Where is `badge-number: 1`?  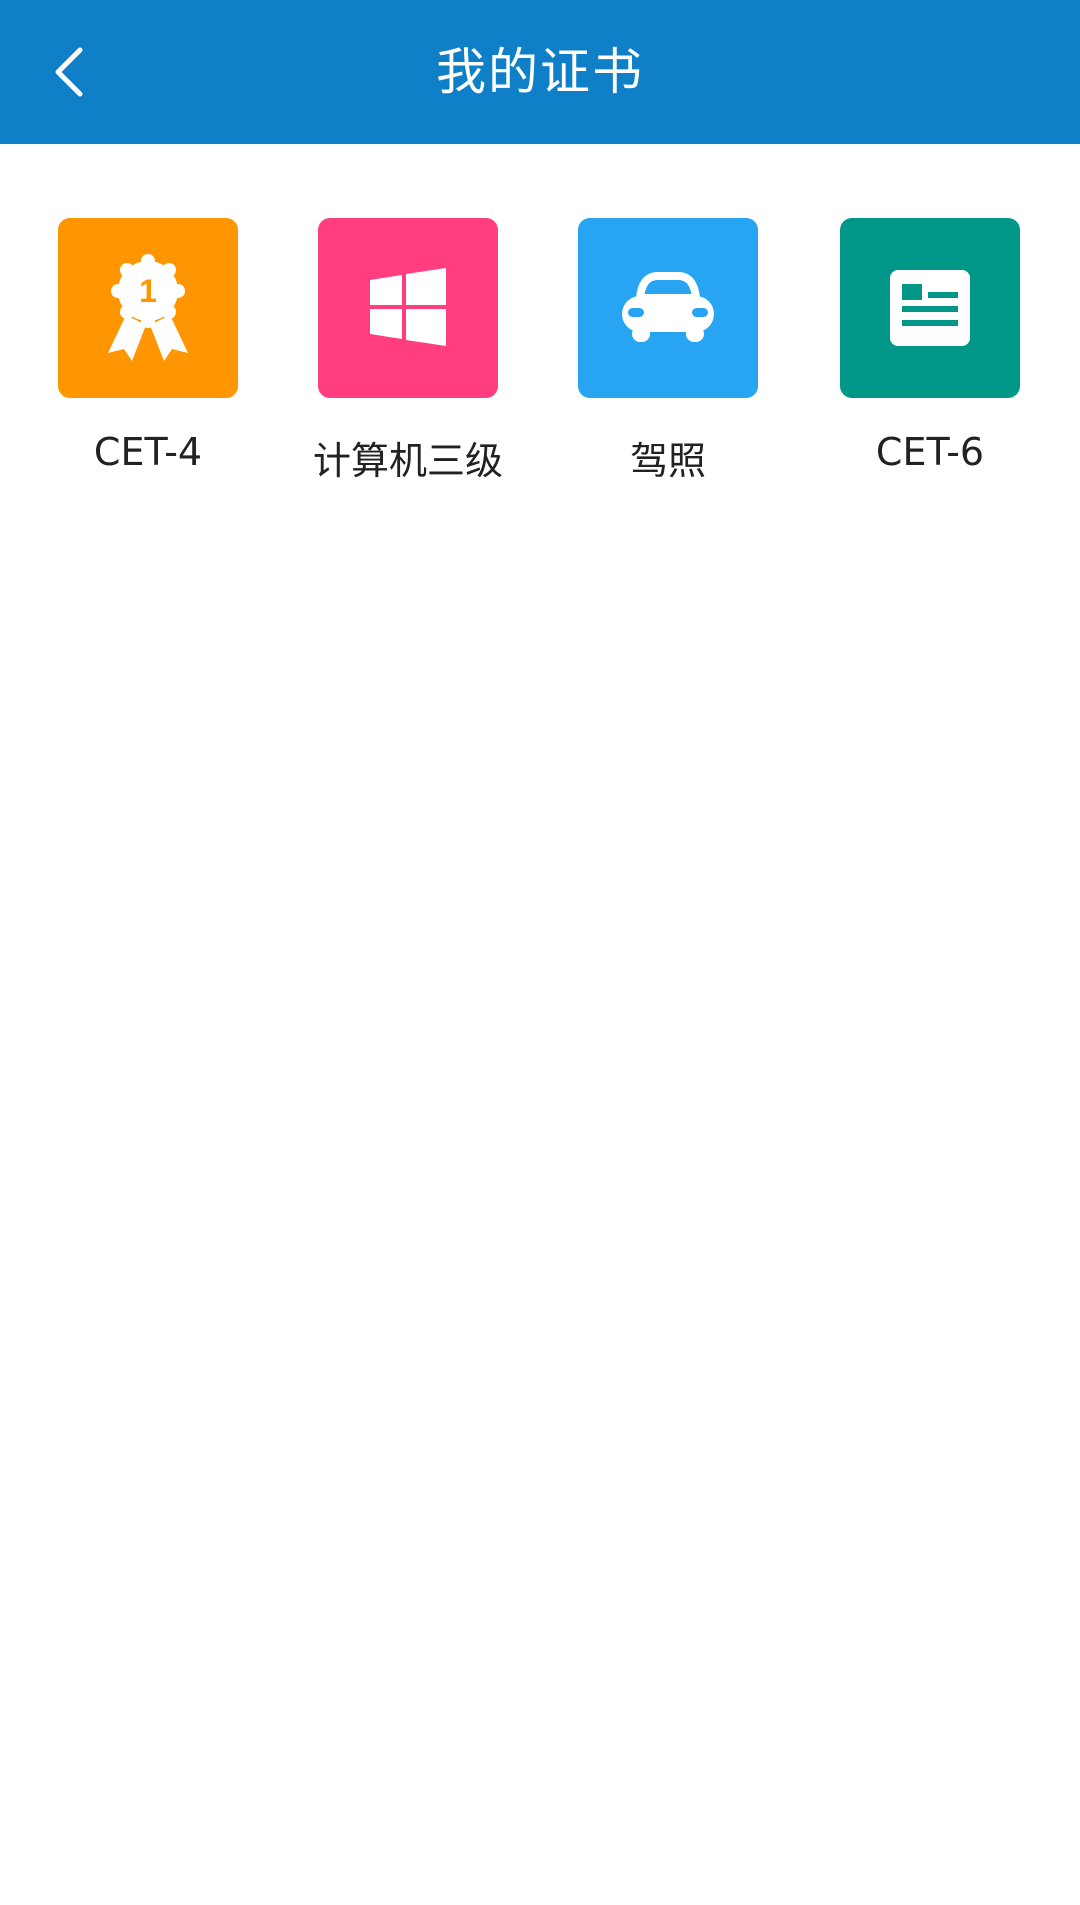
badge-number: 1 is located at coordinates (148, 291).